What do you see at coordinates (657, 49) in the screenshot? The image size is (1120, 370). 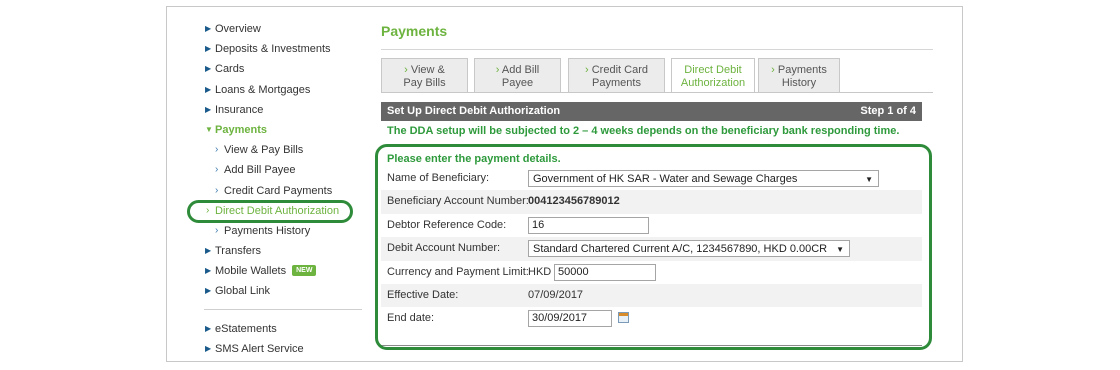 I see `title-divider` at bounding box center [657, 49].